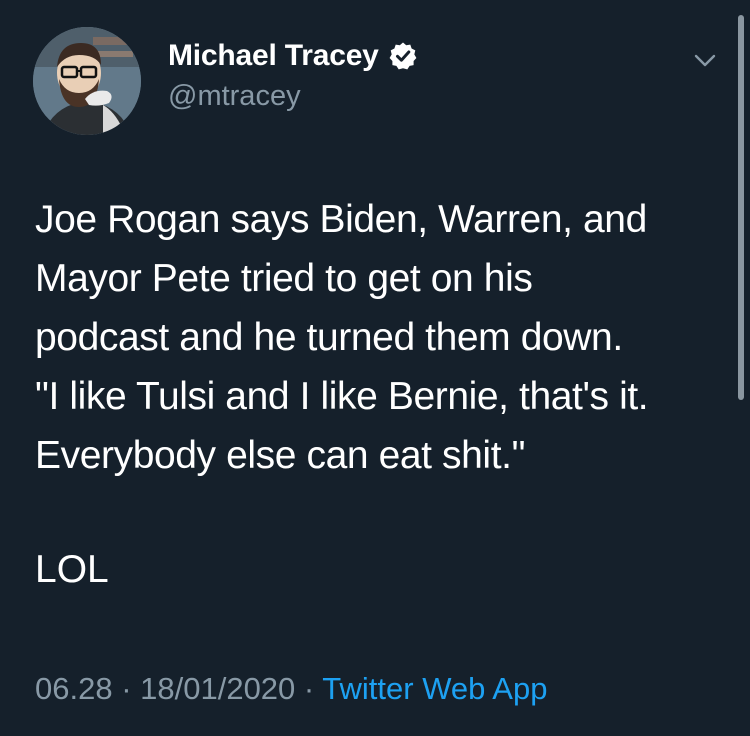 Image resolution: width=750 pixels, height=736 pixels. What do you see at coordinates (217, 688) in the screenshot?
I see `tweet-date: 18/01/2020` at bounding box center [217, 688].